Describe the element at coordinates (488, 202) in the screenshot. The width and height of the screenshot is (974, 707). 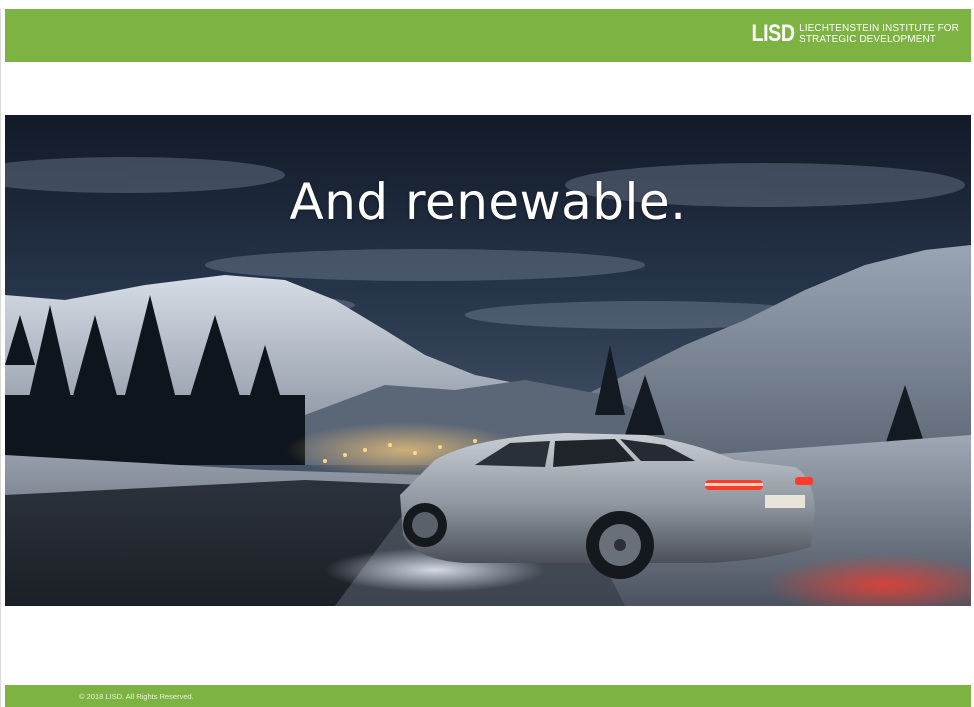
I see `slide-headline: And renewable.` at that location.